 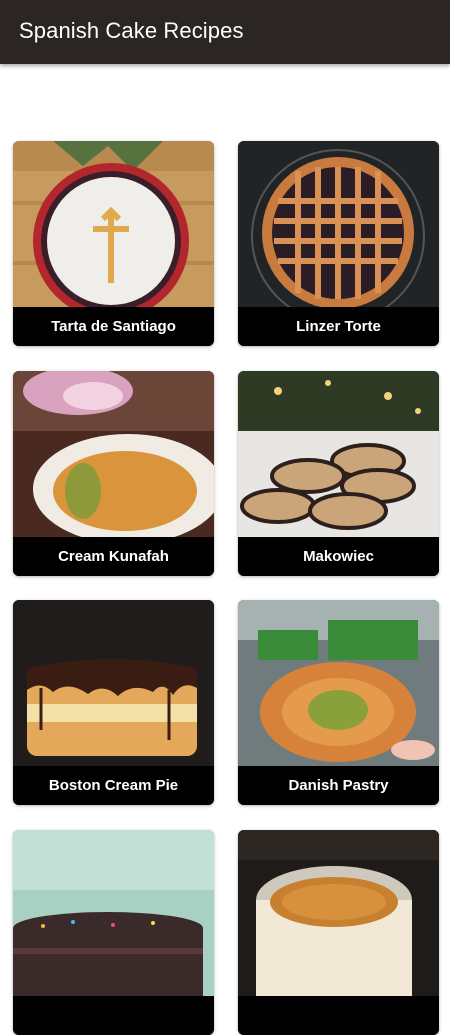 I want to click on recipe-title: Tarta de Santiago, so click(x=113, y=326).